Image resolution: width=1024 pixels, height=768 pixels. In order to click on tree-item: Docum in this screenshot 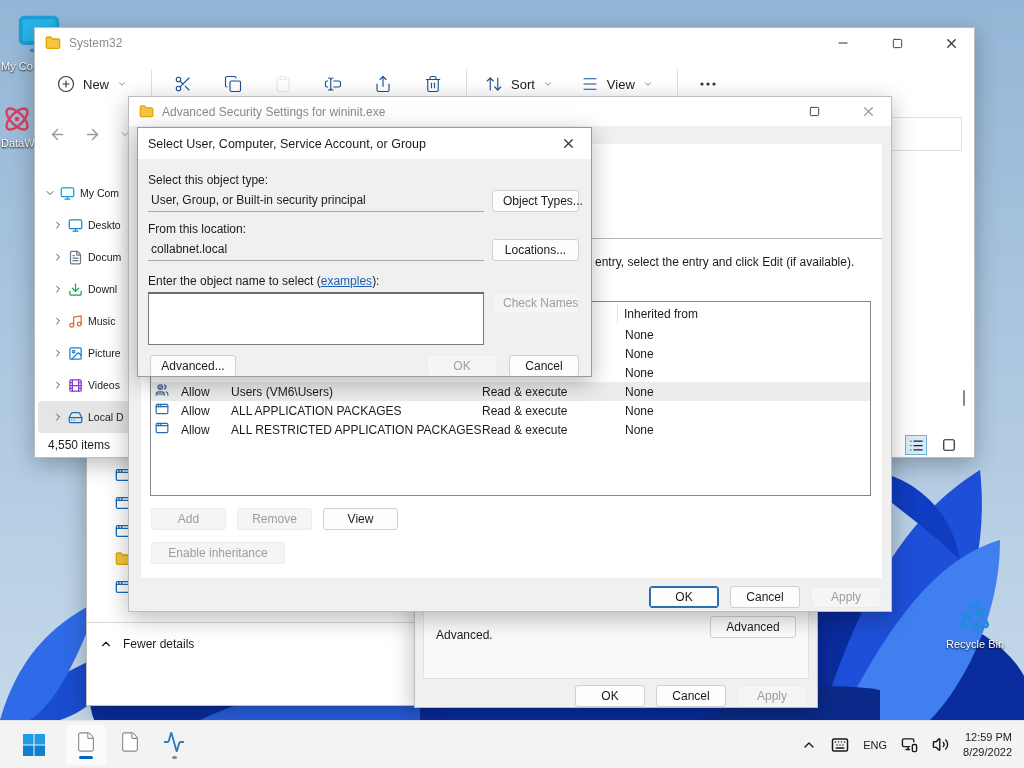, I will do `click(83, 257)`.